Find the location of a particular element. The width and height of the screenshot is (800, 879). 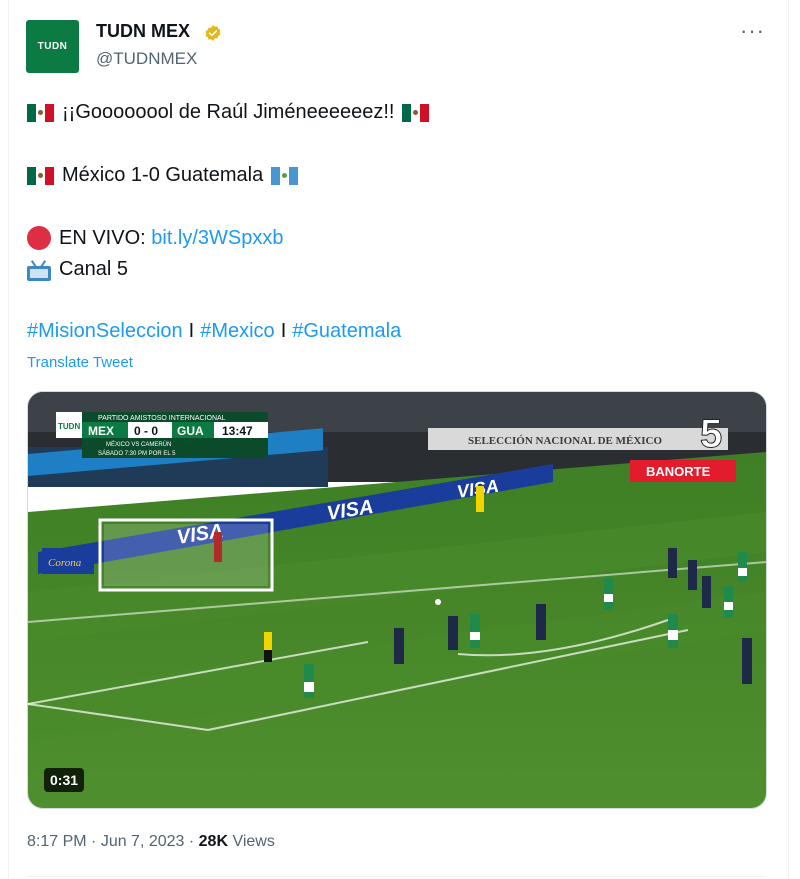

score-text: México 1-0 Guatemala is located at coordinates (163, 175).